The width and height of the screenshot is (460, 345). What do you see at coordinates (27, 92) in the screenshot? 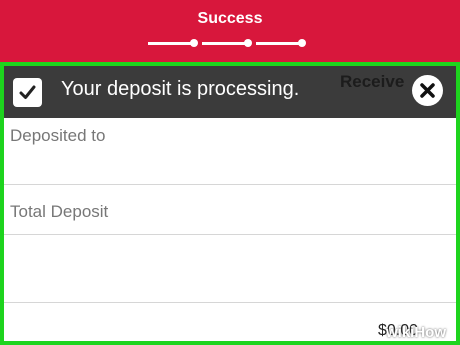
I see `check-icon` at bounding box center [27, 92].